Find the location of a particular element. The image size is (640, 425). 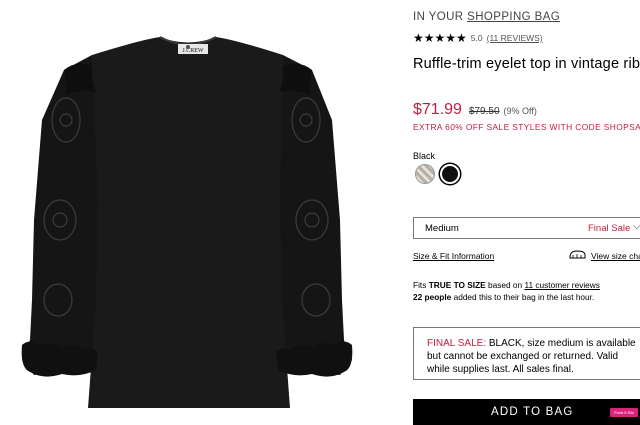

size-chart-icon is located at coordinates (577, 254).